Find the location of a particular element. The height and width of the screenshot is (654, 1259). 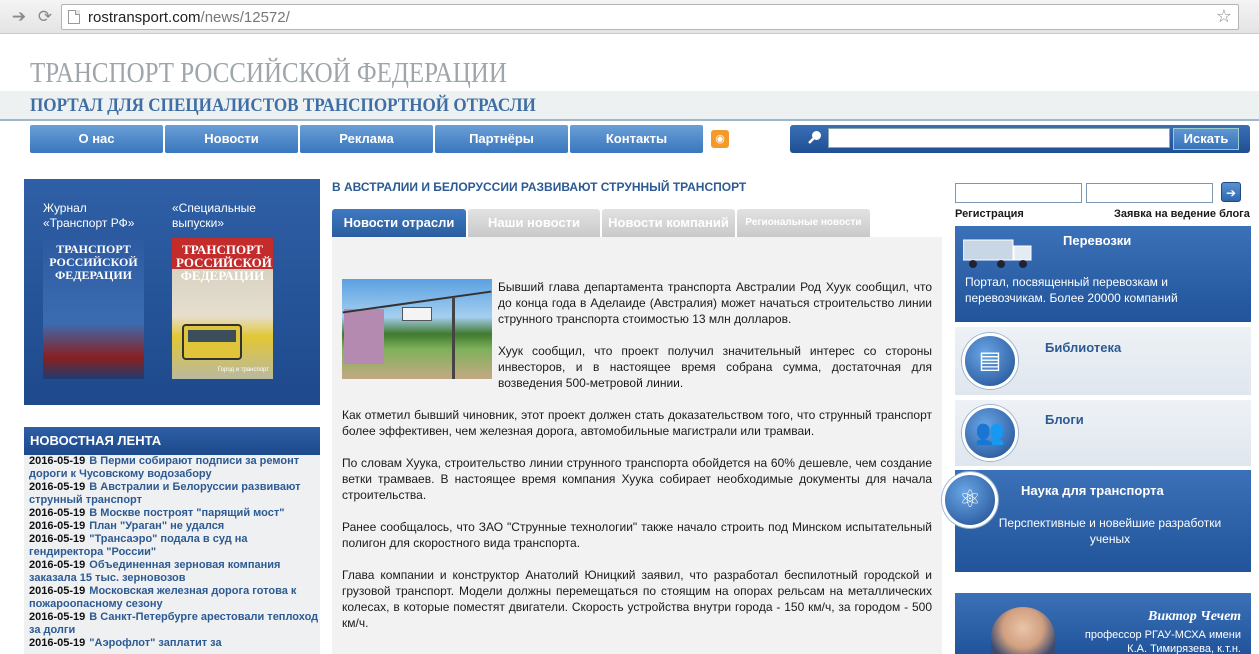

bus-image is located at coordinates (212, 342).